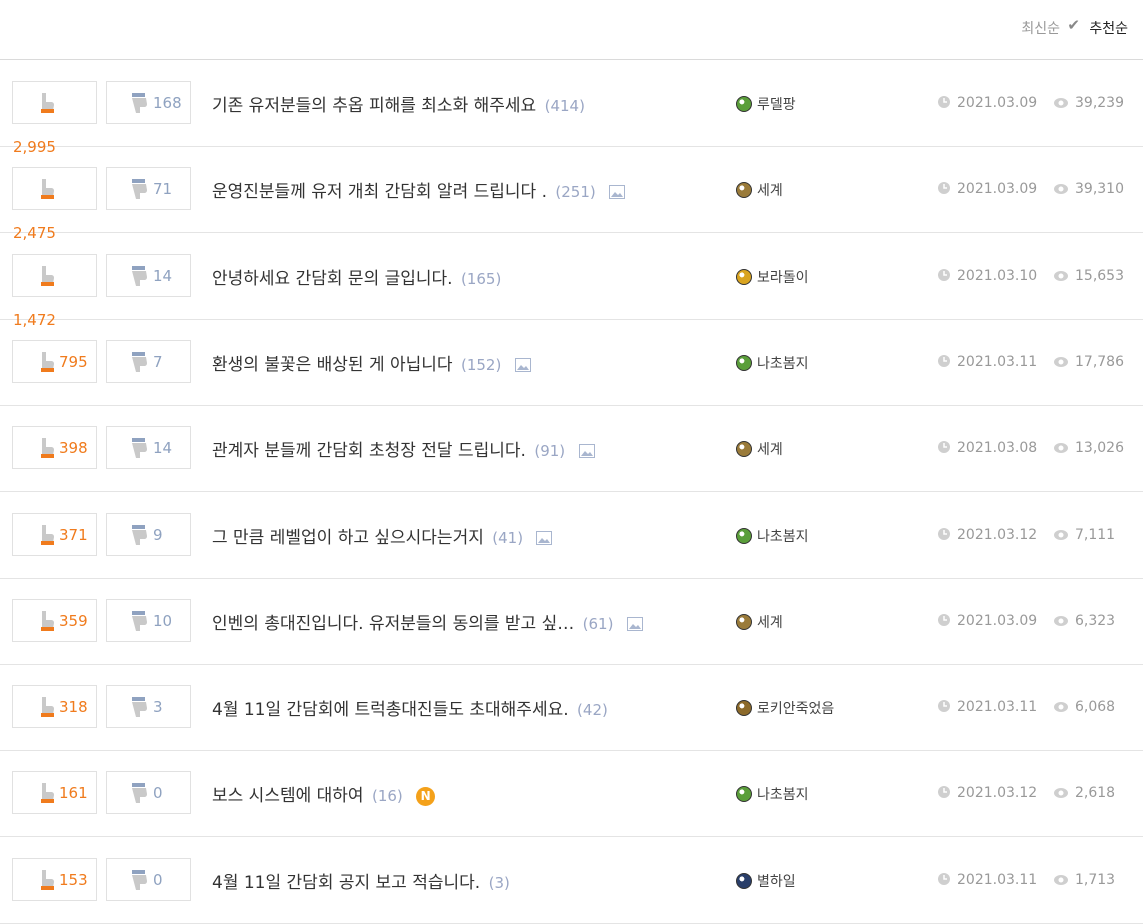 This screenshot has height=924, width=1143. Describe the element at coordinates (54, 879) in the screenshot. I see `upvote-button: 153` at that location.